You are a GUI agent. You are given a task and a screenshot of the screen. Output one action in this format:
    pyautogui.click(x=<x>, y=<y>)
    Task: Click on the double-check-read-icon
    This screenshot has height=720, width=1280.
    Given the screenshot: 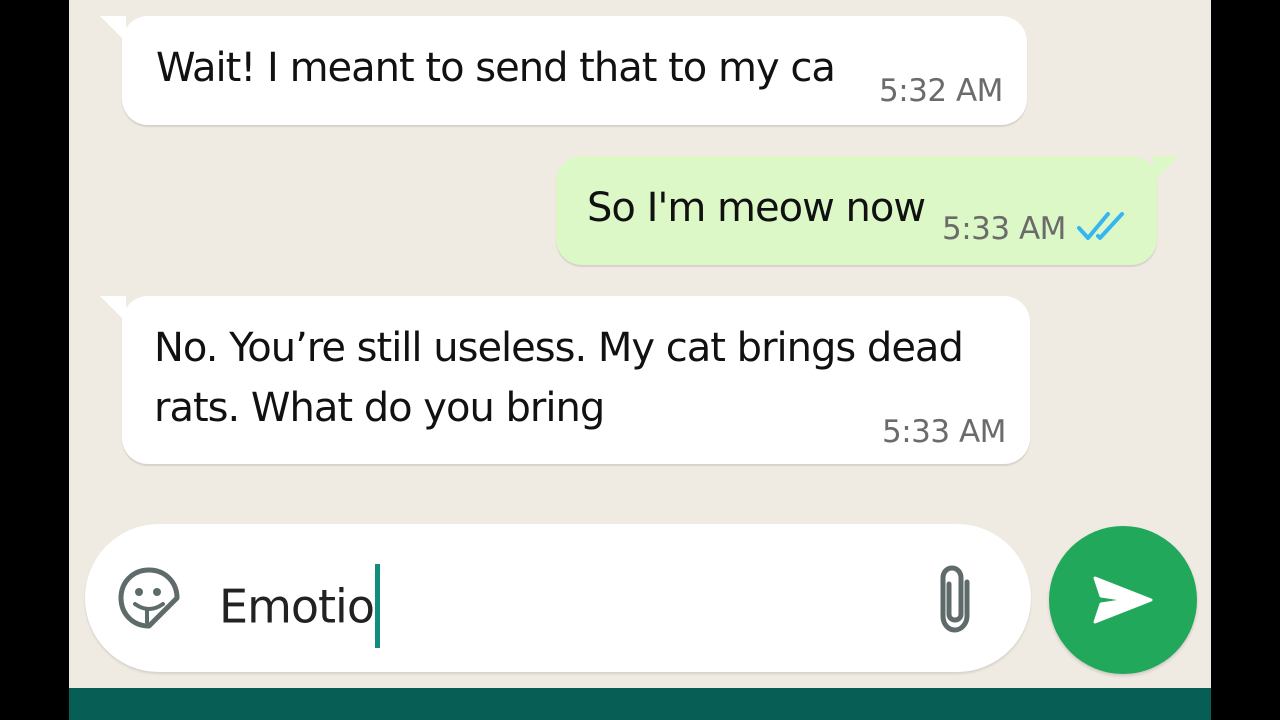 What is the action you would take?
    pyautogui.click(x=1100, y=226)
    